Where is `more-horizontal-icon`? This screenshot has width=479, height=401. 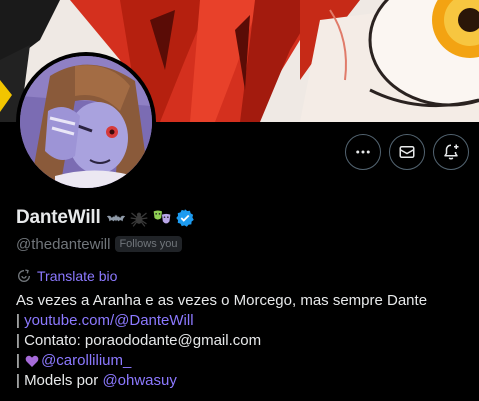 more-horizontal-icon is located at coordinates (363, 152).